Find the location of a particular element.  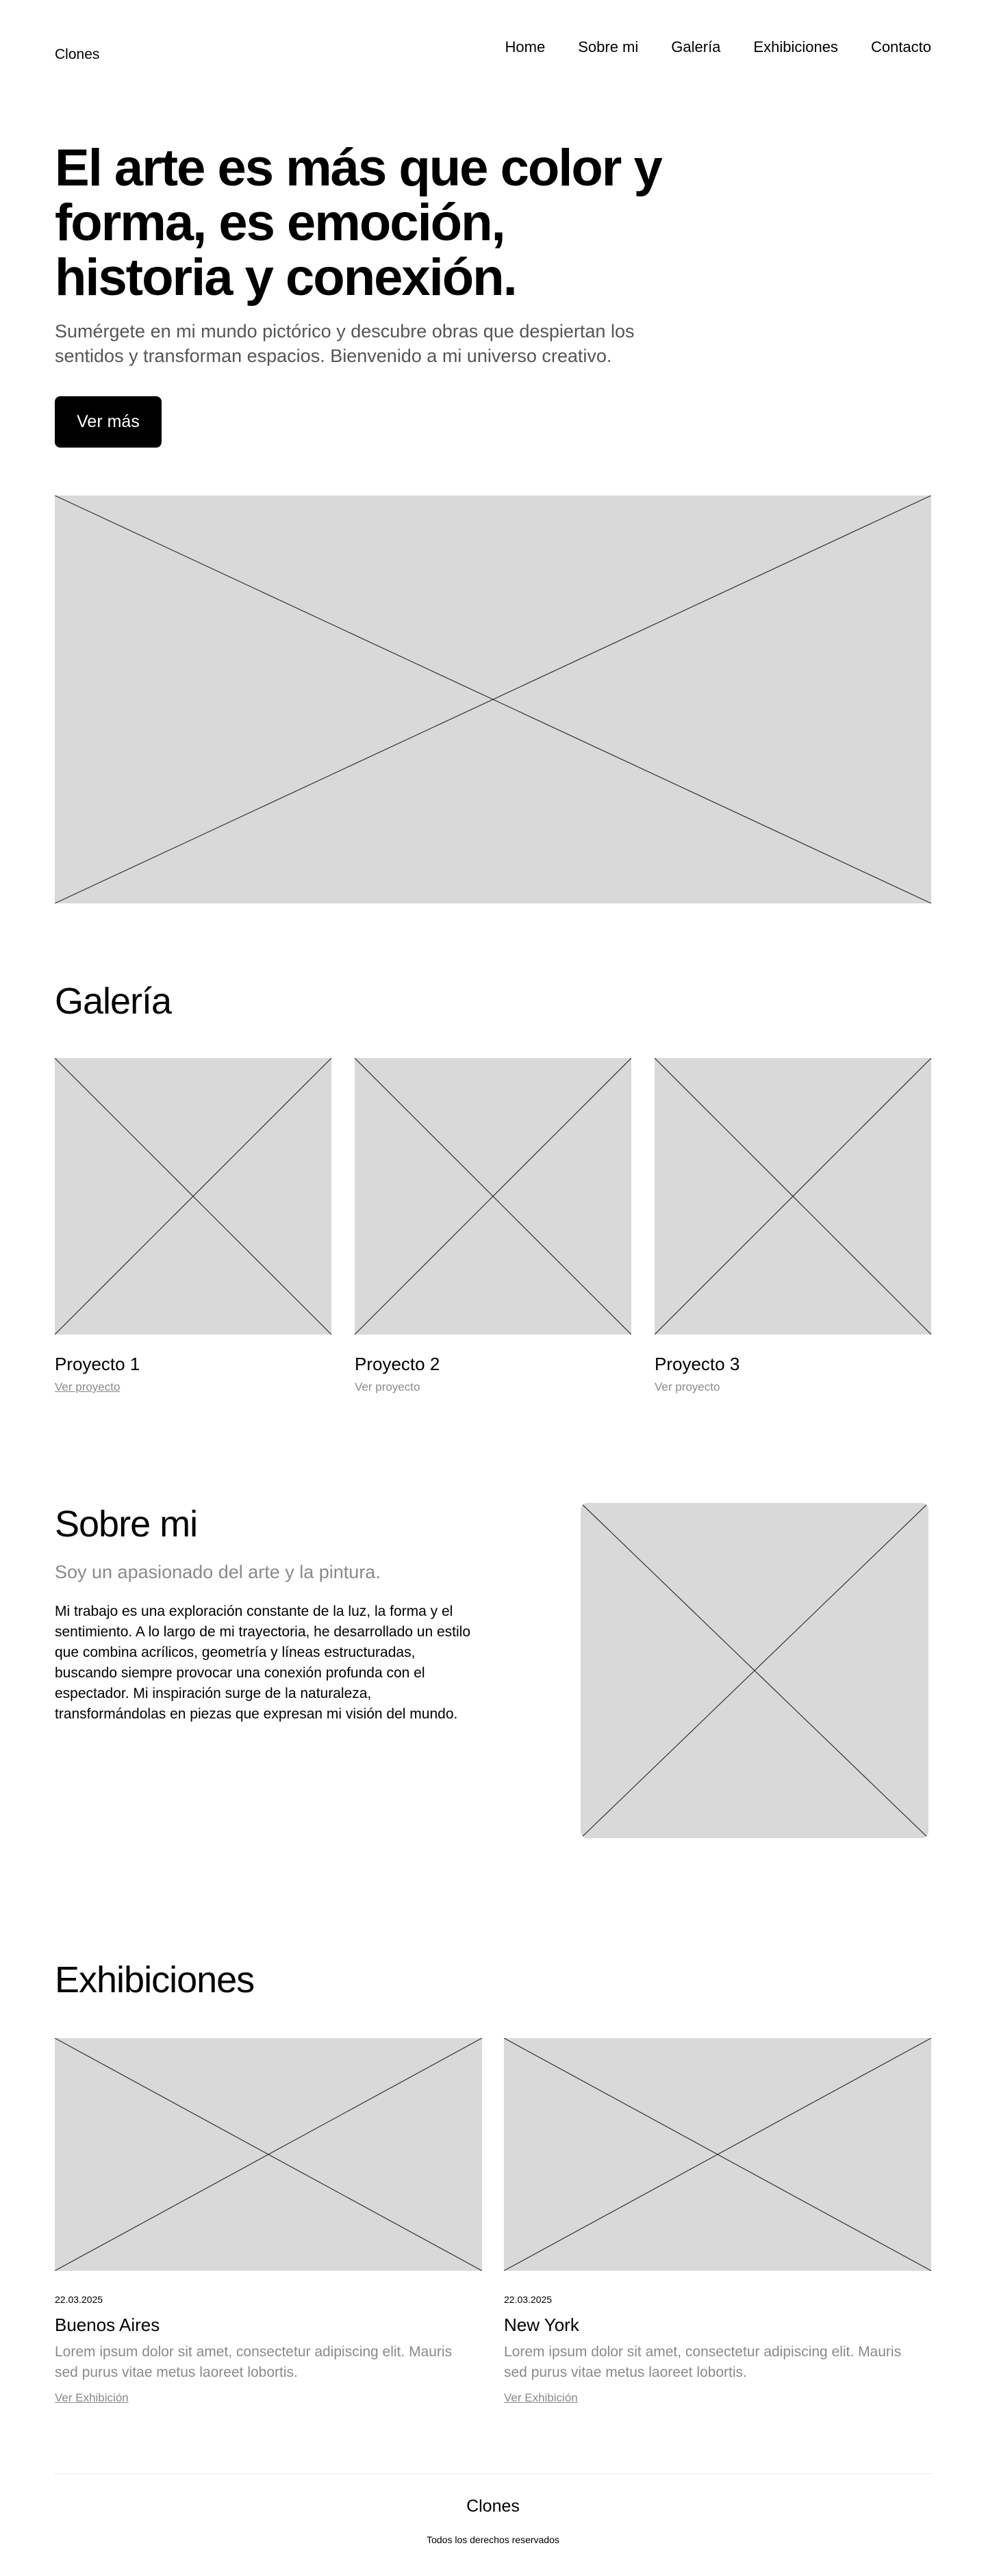

footer-brand: Clones is located at coordinates (493, 2506).